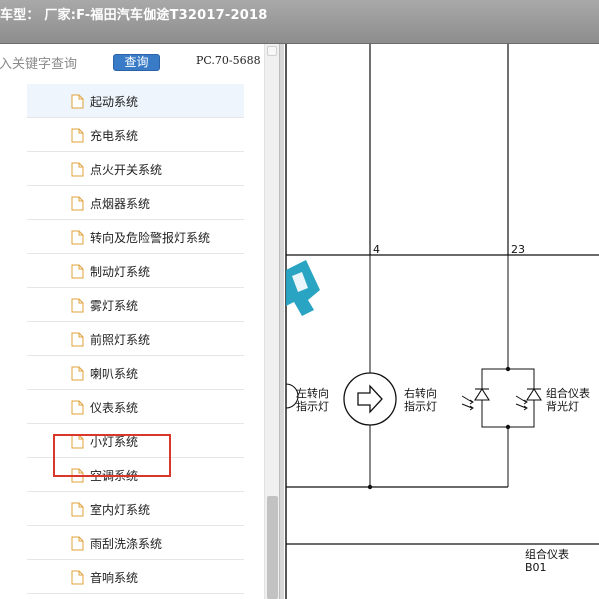 The image size is (599, 599). What do you see at coordinates (272, 547) in the screenshot?
I see `scroll-thumb` at bounding box center [272, 547].